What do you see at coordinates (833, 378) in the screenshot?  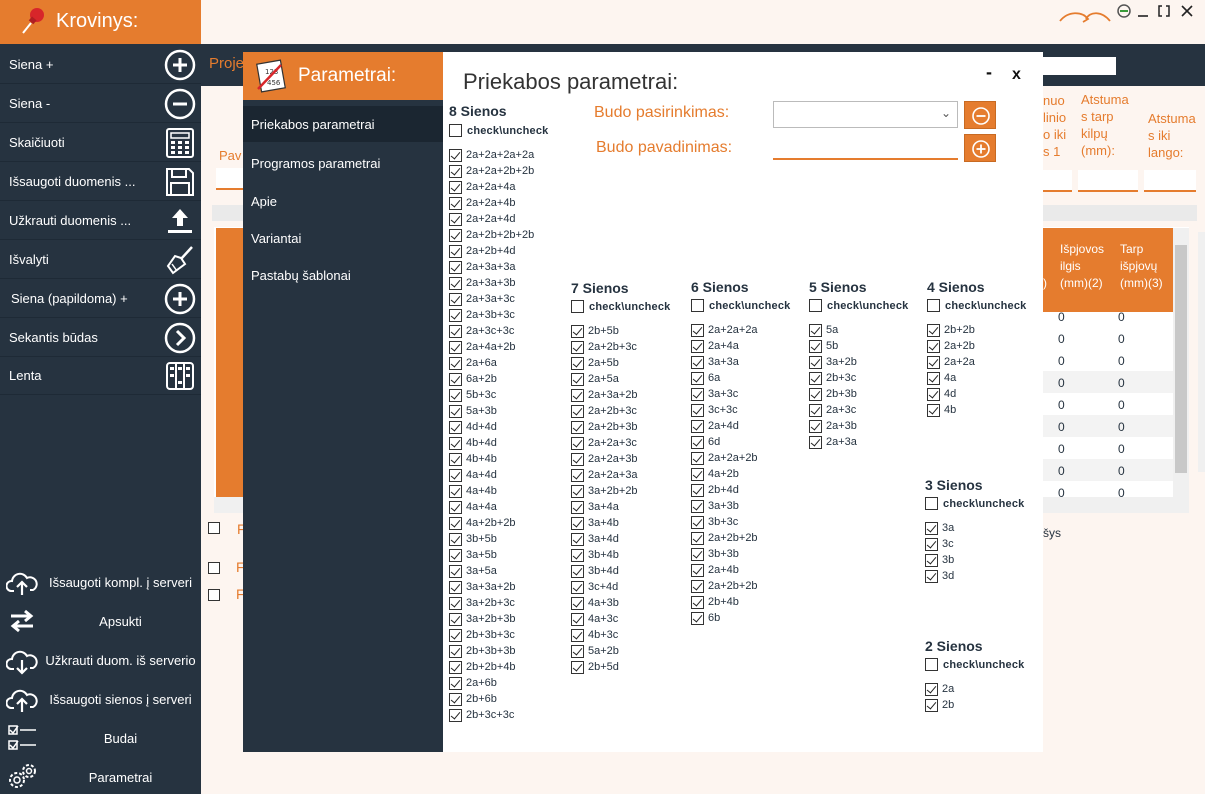 I see `wall-option: 2b+3c` at bounding box center [833, 378].